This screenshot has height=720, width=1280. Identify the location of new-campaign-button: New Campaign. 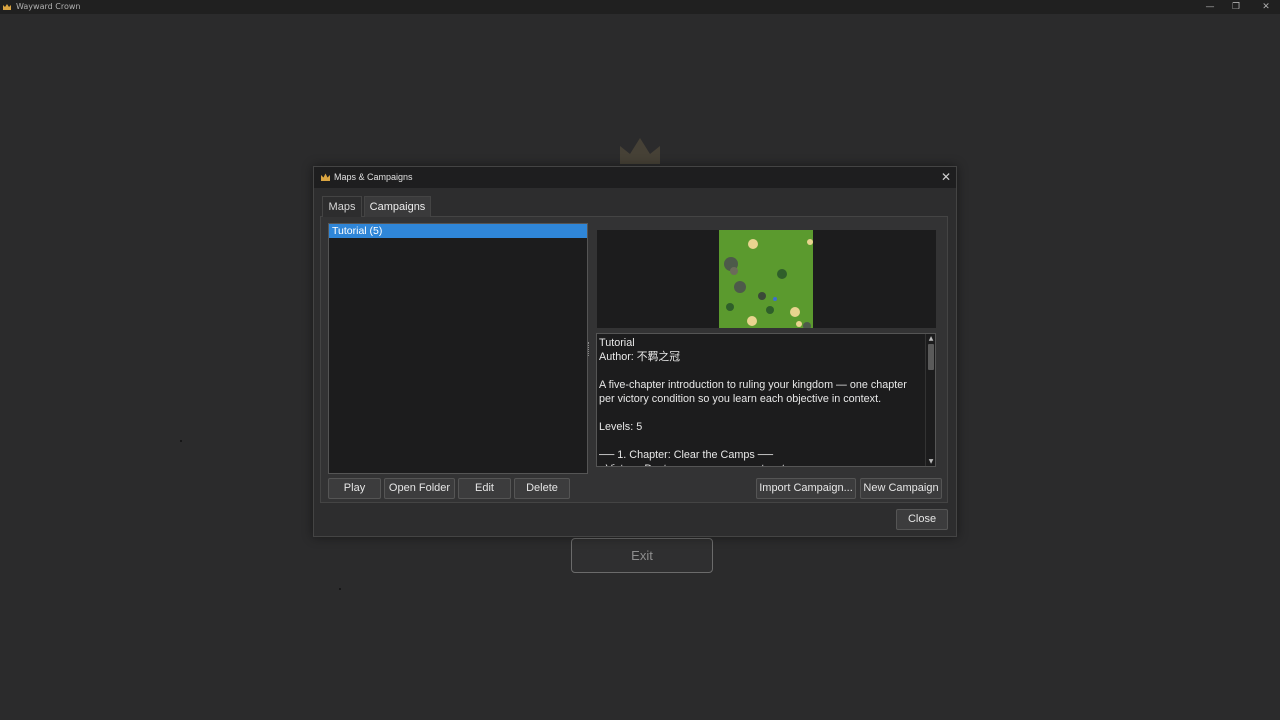
(901, 488).